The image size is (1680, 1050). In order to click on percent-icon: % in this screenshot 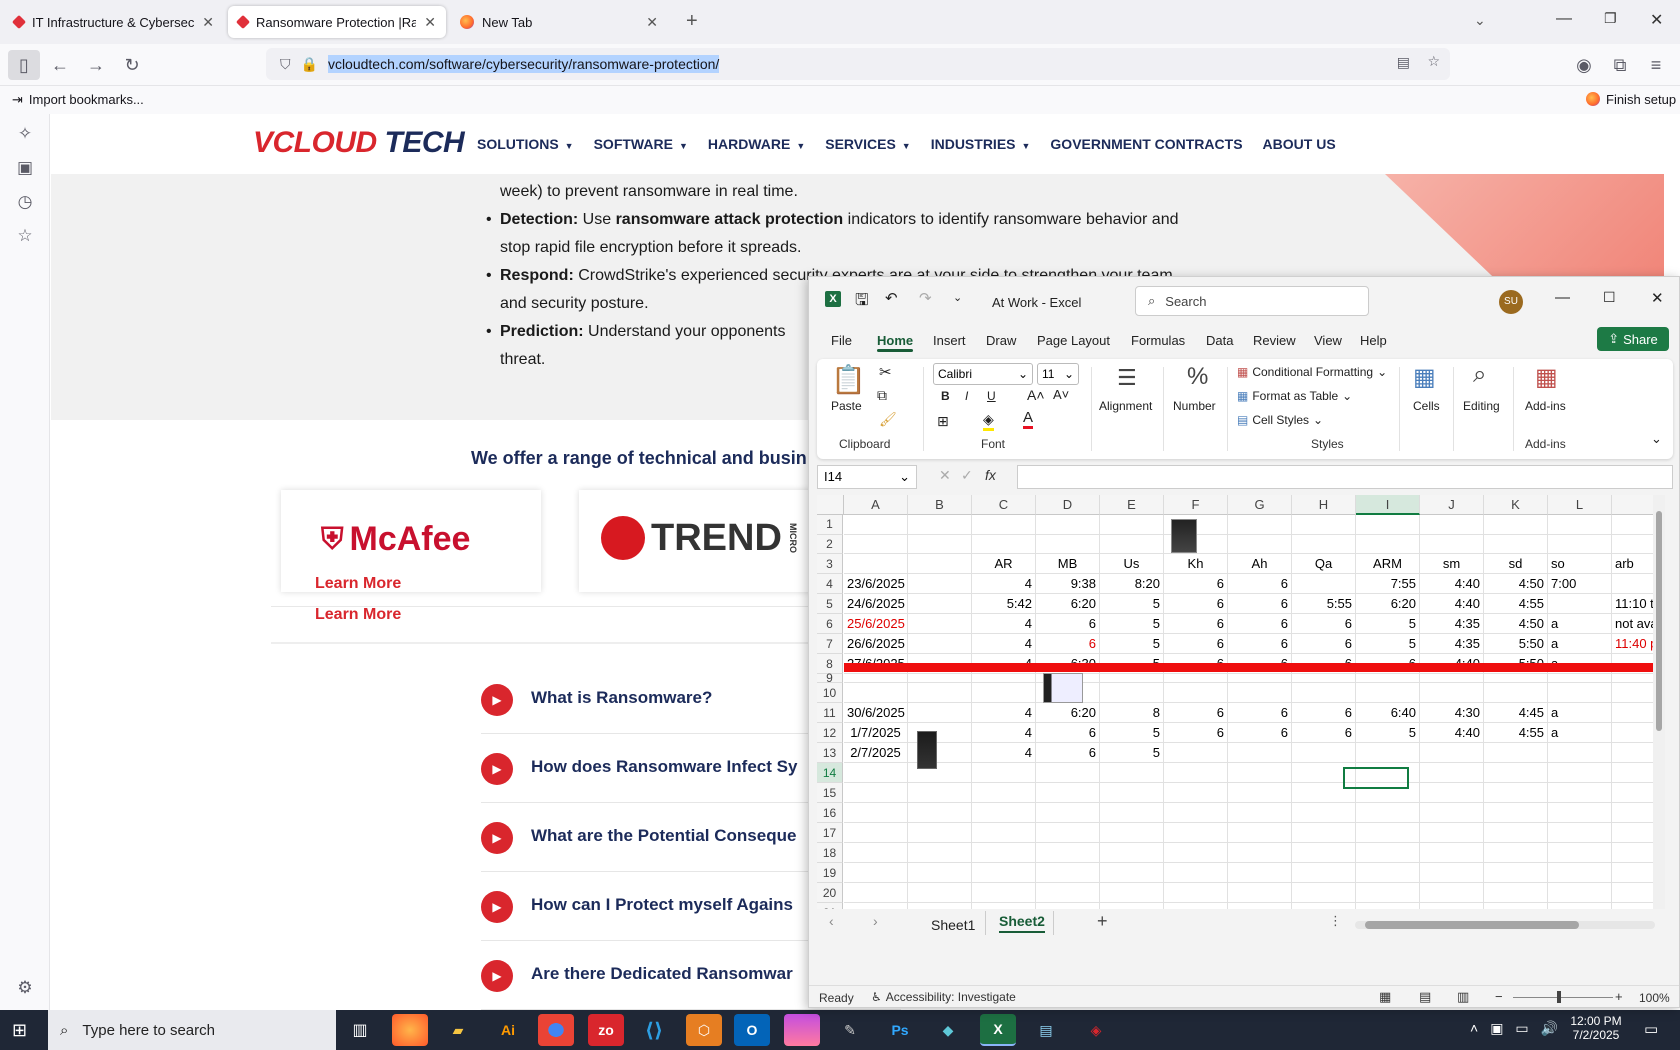, I will do `click(1197, 377)`.